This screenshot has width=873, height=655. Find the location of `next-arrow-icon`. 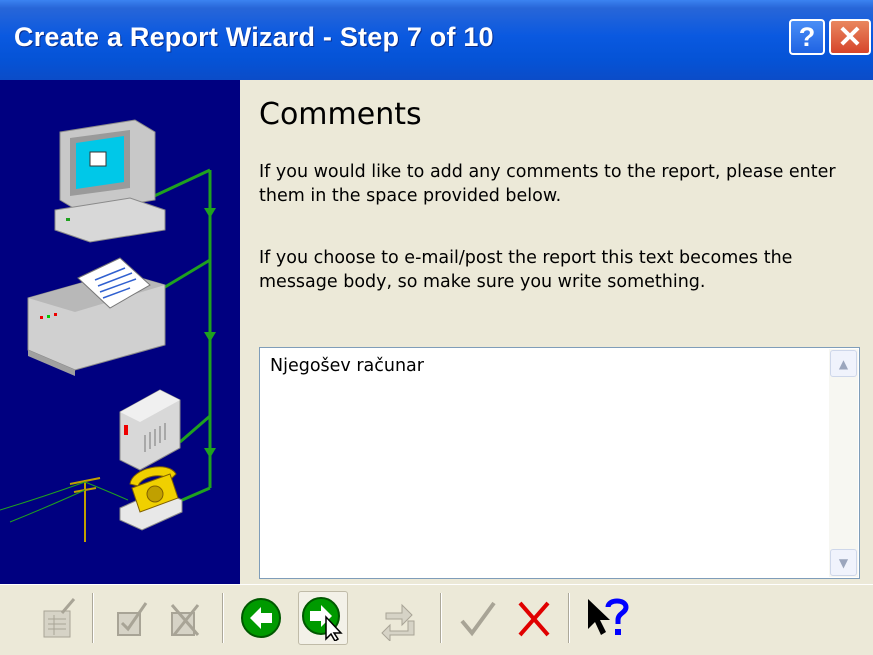

next-arrow-icon is located at coordinates (322, 619).